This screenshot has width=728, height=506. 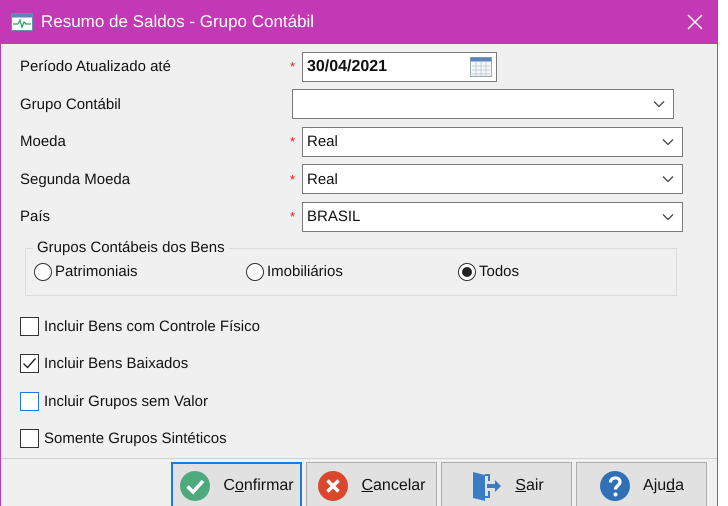 What do you see at coordinates (492, 217) in the screenshot?
I see `dropdown: BRASIL` at bounding box center [492, 217].